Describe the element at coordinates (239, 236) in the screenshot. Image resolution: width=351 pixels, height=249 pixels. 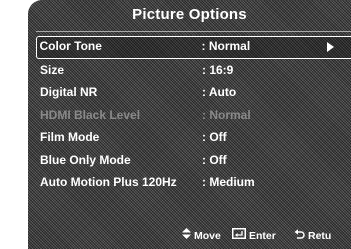
I see `enter-icon` at that location.